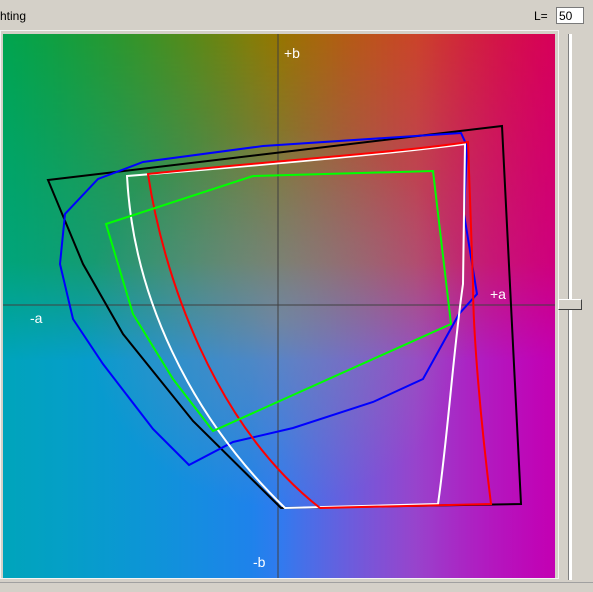 This screenshot has width=593, height=592. Describe the element at coordinates (498, 294) in the screenshot. I see `axis-label-plus-a: +a` at that location.